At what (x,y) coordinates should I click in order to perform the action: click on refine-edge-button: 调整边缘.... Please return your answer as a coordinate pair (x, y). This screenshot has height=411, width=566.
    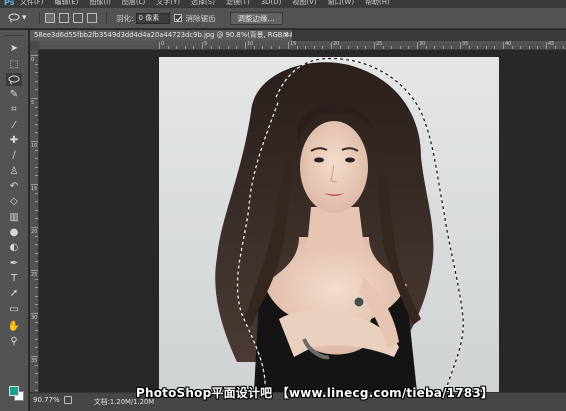
    Looking at the image, I should click on (256, 18).